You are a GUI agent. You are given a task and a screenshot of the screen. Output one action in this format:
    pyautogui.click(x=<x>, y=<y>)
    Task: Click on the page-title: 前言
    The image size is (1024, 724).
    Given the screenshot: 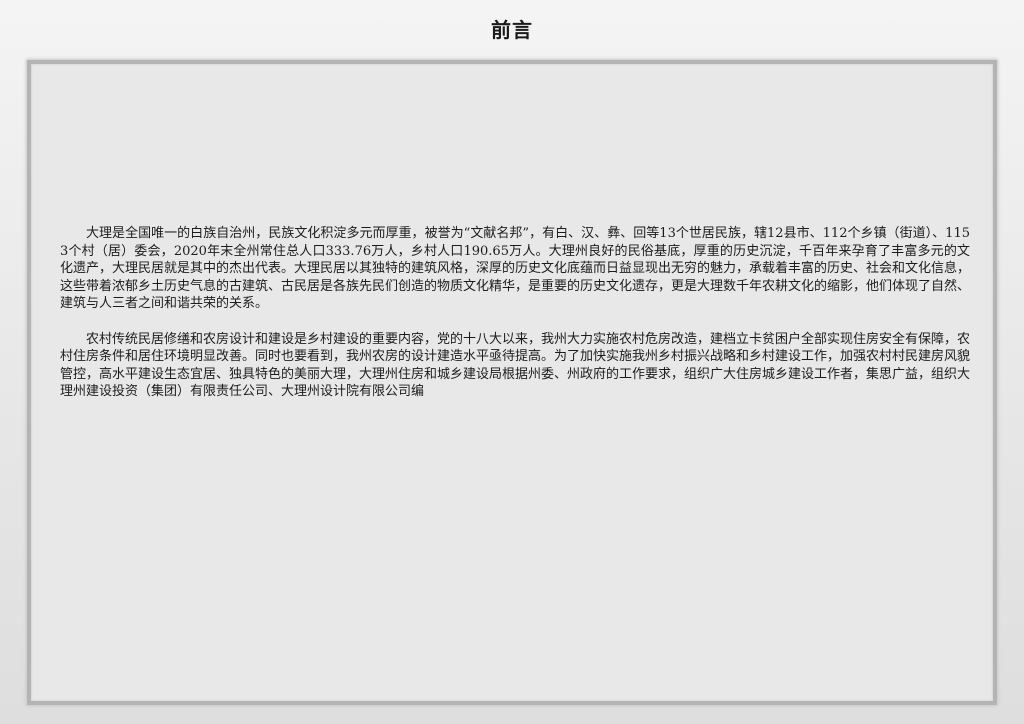 What is the action you would take?
    pyautogui.click(x=512, y=30)
    